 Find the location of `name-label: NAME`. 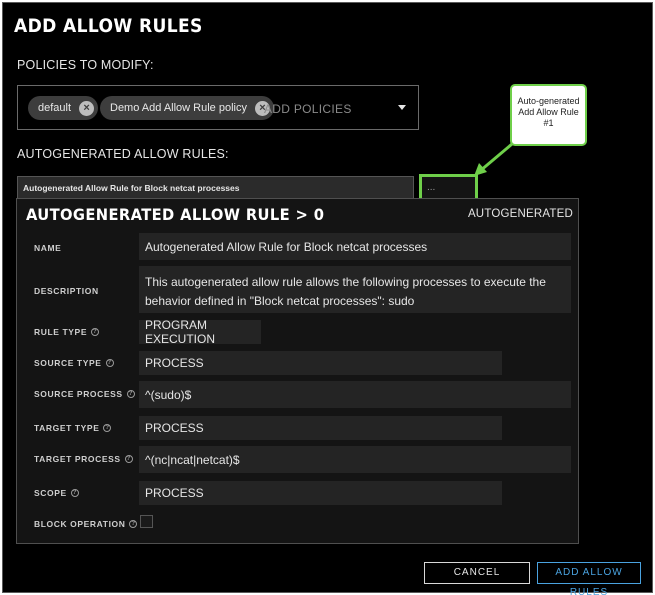

name-label: NAME is located at coordinates (48, 248).